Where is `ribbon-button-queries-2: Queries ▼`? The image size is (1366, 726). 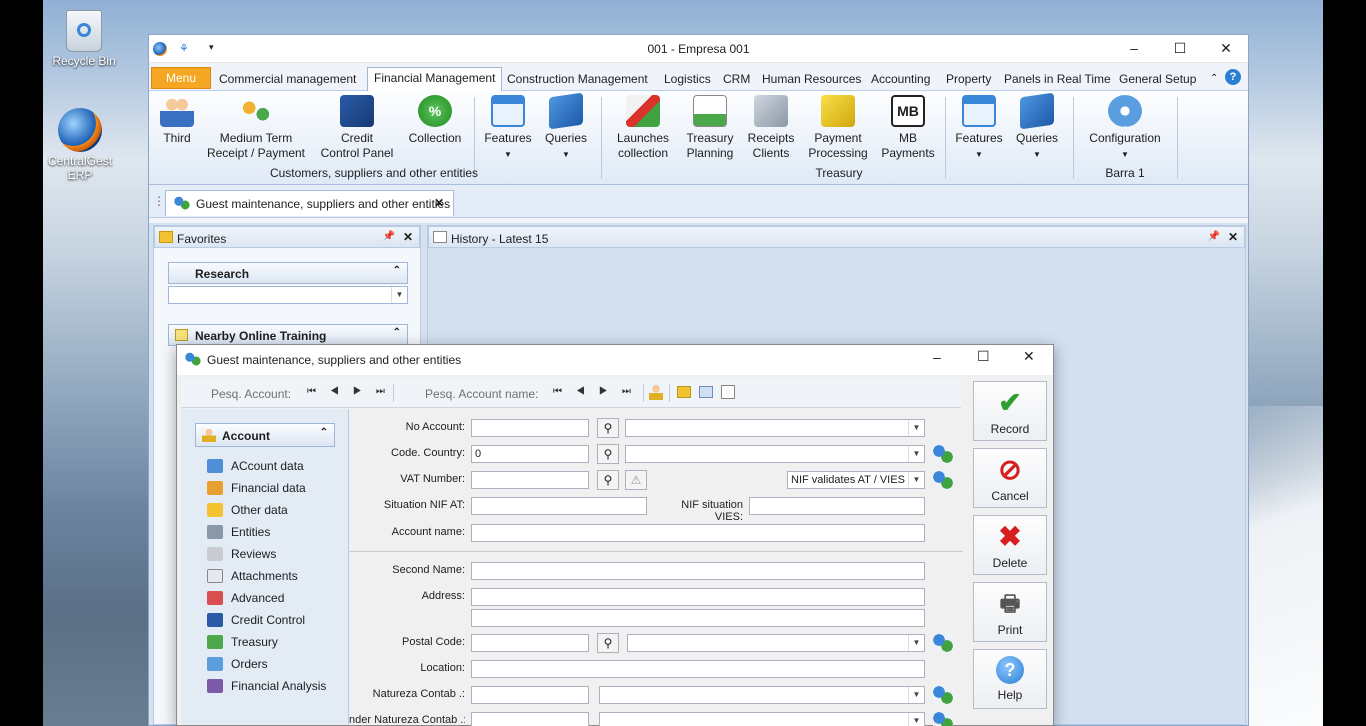
ribbon-button-queries-2: Queries ▼ is located at coordinates (1037, 127).